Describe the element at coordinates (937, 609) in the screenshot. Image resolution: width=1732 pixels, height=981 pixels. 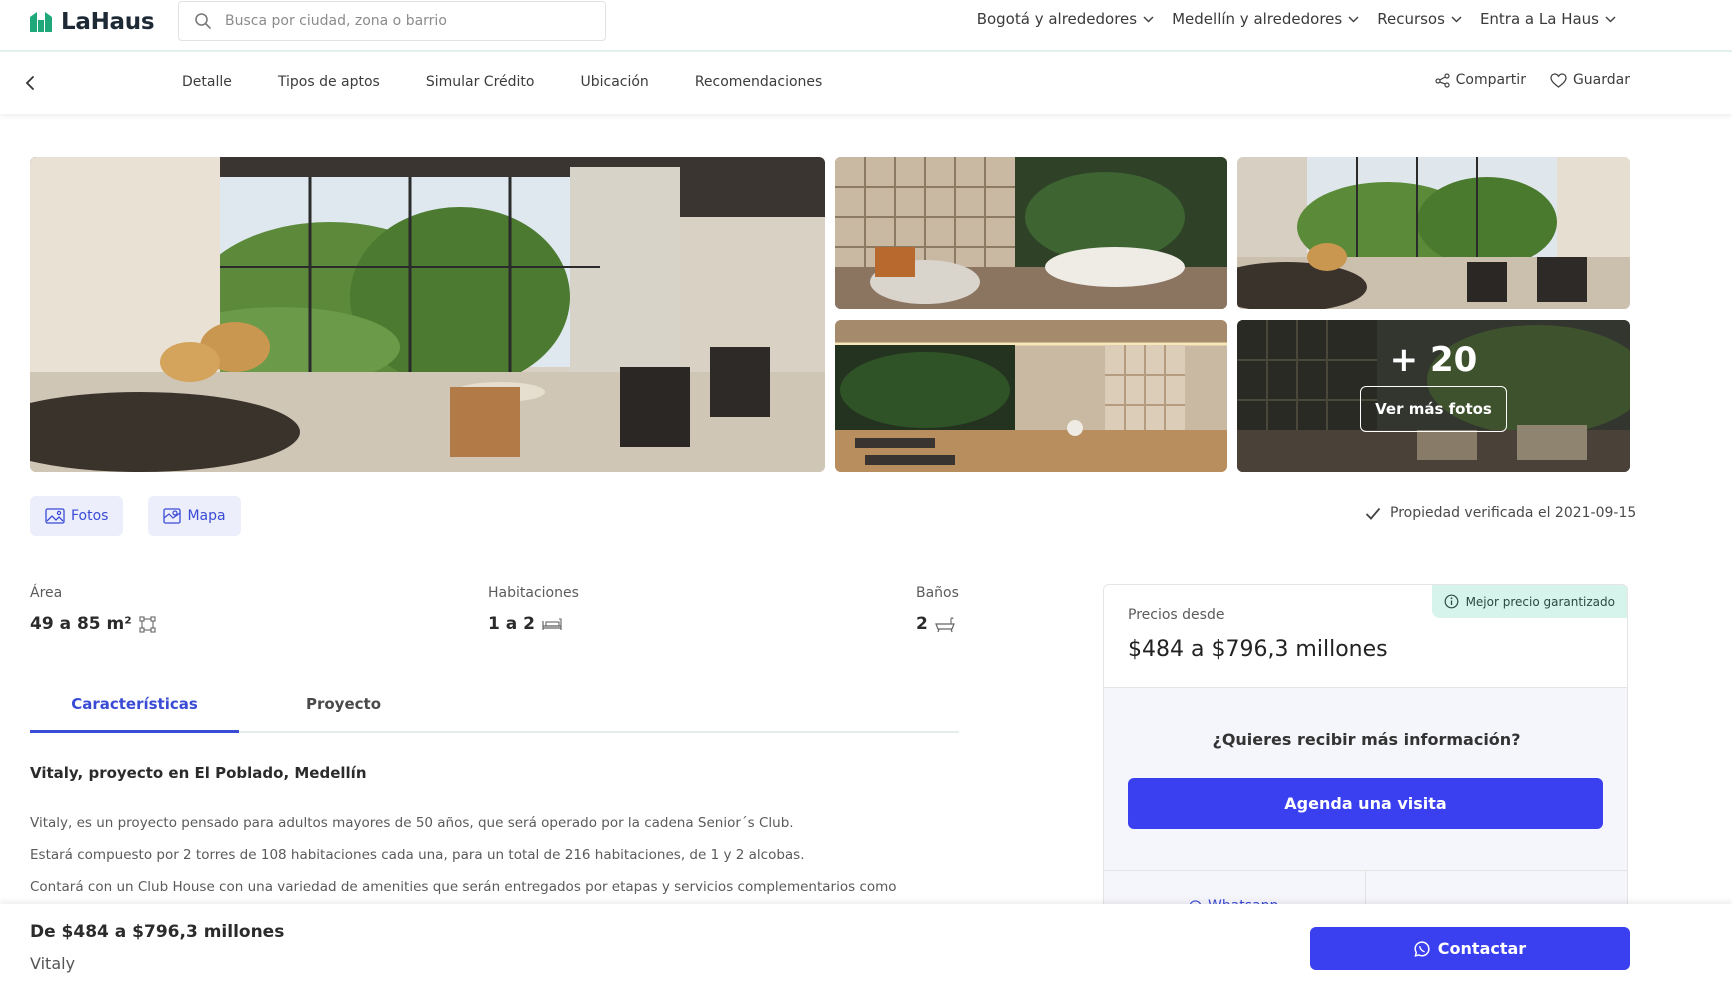
I see `stat-baths: Baños 2` at that location.